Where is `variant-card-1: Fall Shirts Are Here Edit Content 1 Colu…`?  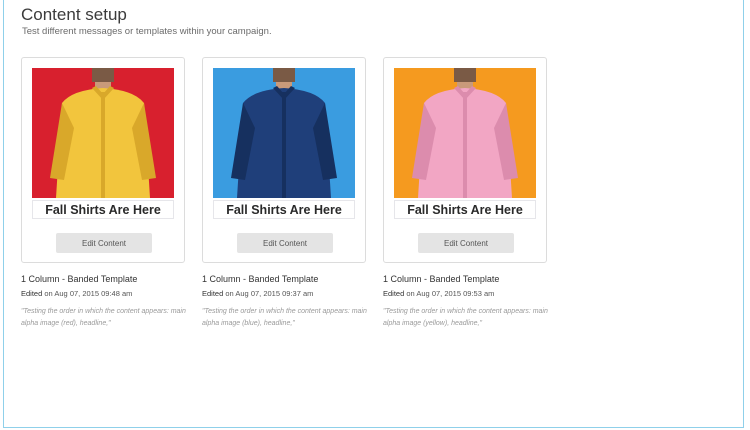 variant-card-1: Fall Shirts Are Here Edit Content 1 Colu… is located at coordinates (103, 192).